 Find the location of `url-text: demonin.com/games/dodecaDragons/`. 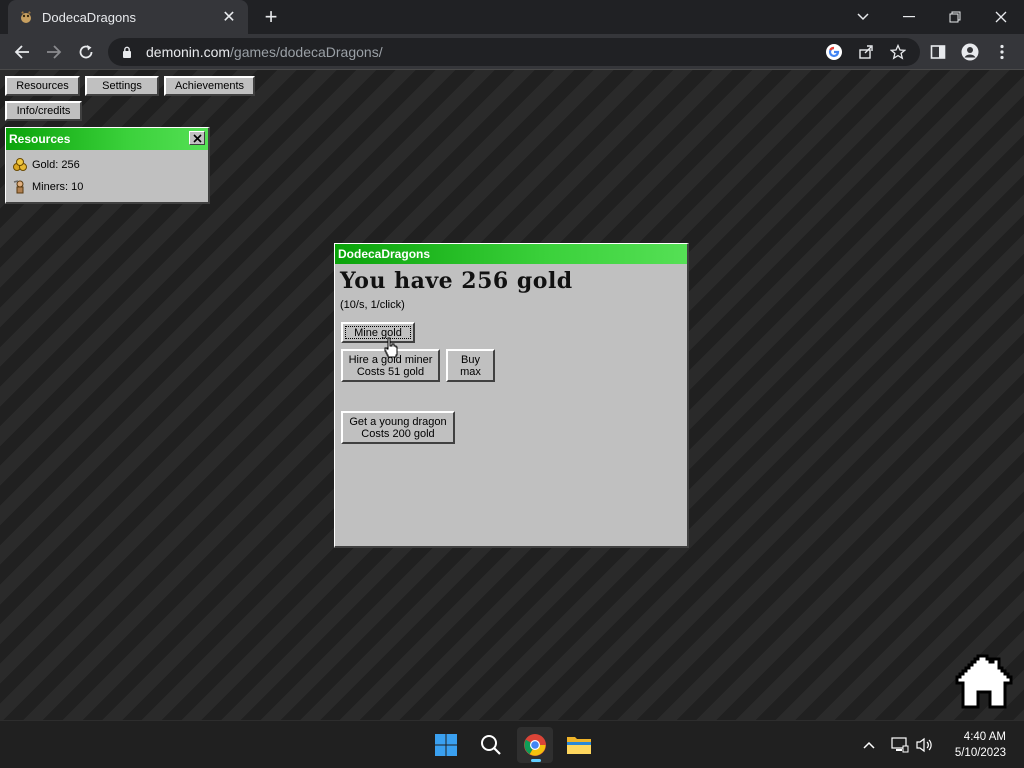

url-text: demonin.com/games/dodecaDragons/ is located at coordinates (264, 52).